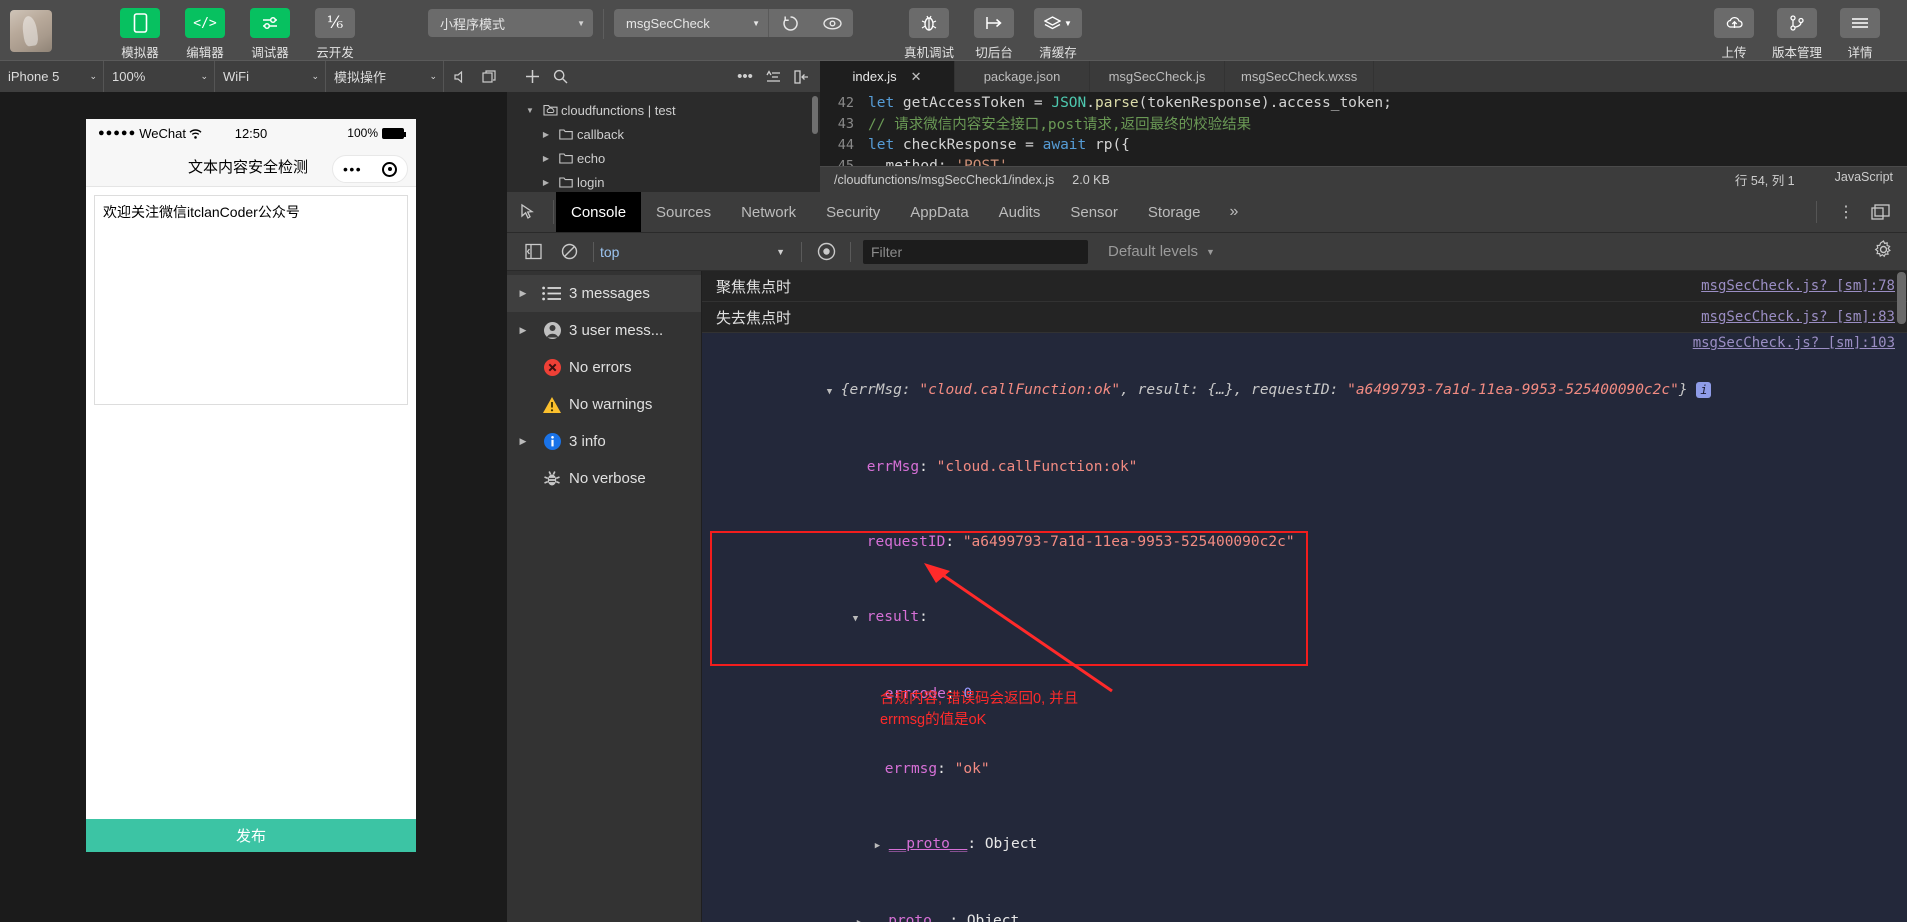 The height and width of the screenshot is (922, 1907). Describe the element at coordinates (1363, 144) in the screenshot. I see `code-line: 44 let checkResponse = await rp({` at that location.